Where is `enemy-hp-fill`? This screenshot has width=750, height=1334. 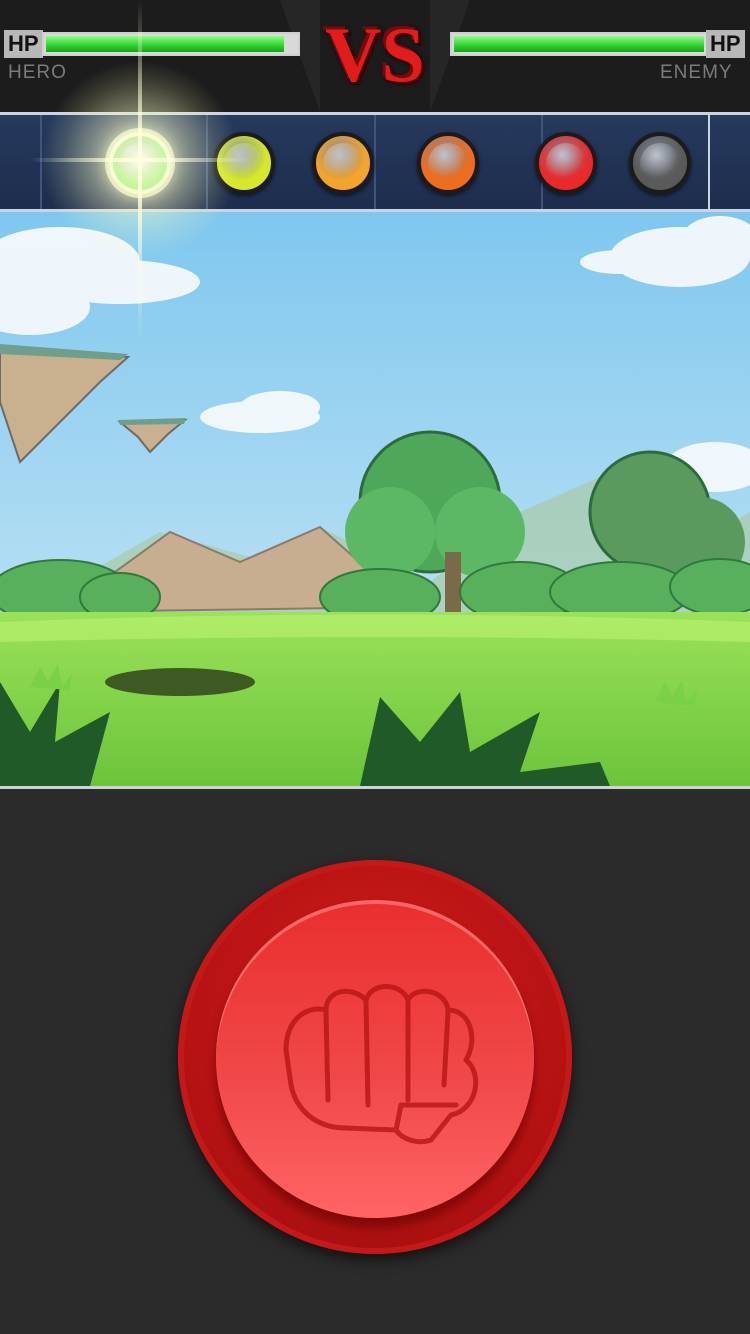 enemy-hp-fill is located at coordinates (579, 44).